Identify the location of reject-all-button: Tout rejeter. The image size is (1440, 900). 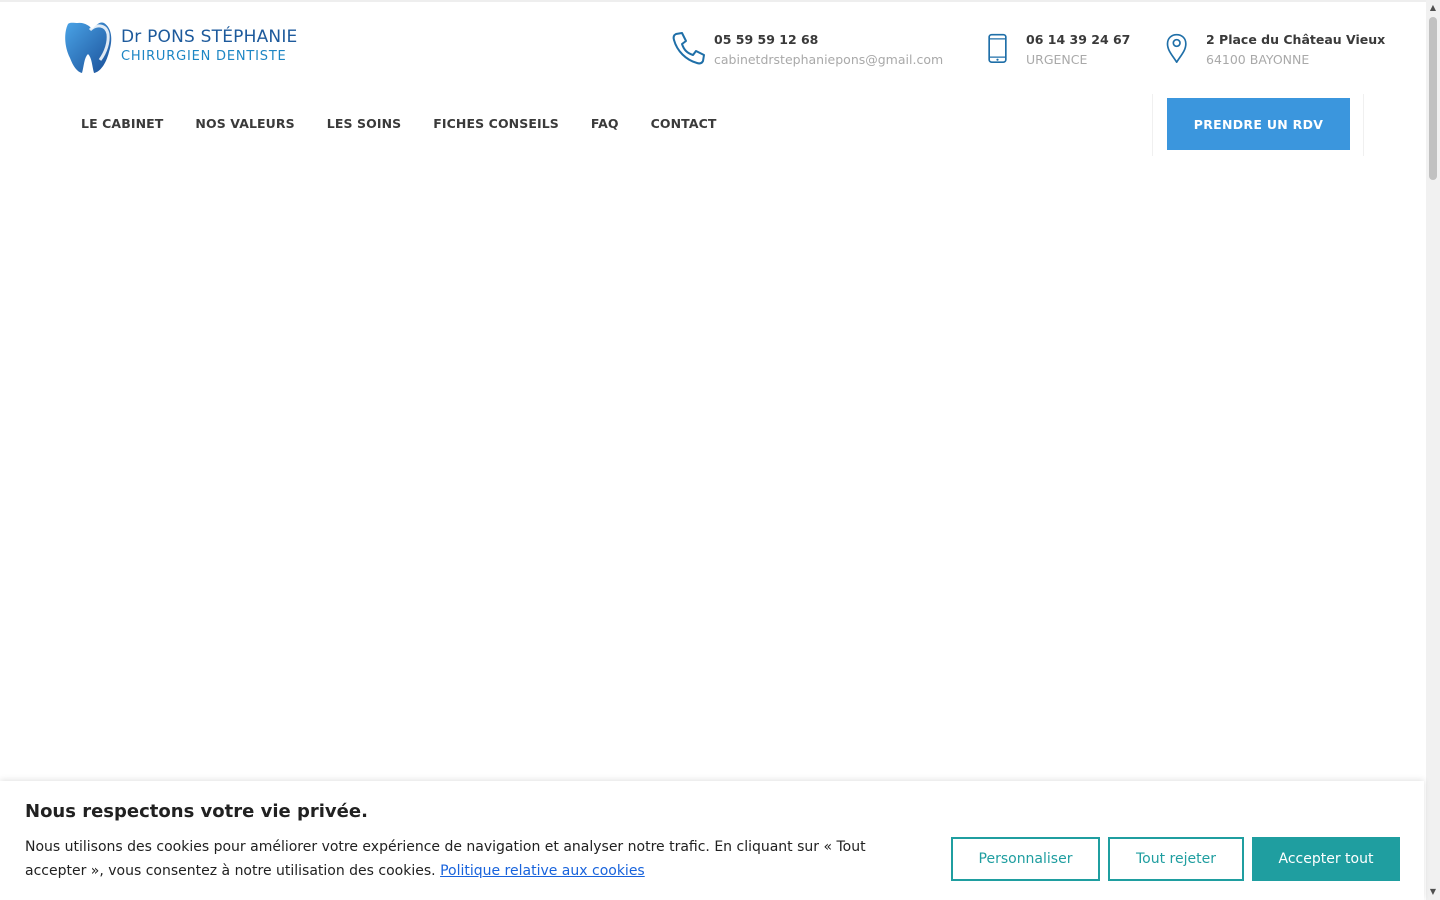
(1176, 859).